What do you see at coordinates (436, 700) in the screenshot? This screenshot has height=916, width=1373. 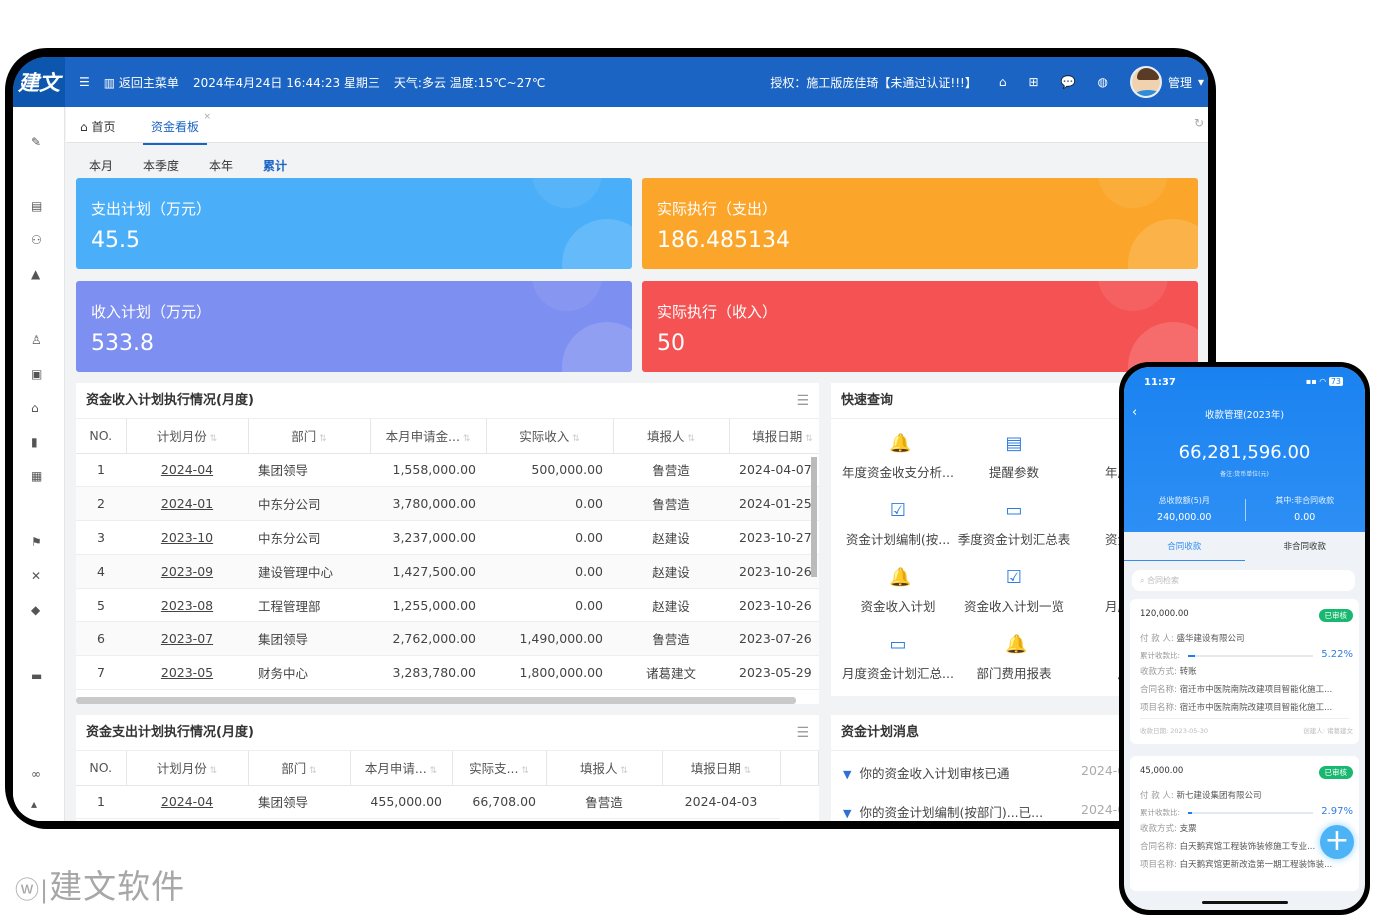 I see `horizontal-scrollbar` at bounding box center [436, 700].